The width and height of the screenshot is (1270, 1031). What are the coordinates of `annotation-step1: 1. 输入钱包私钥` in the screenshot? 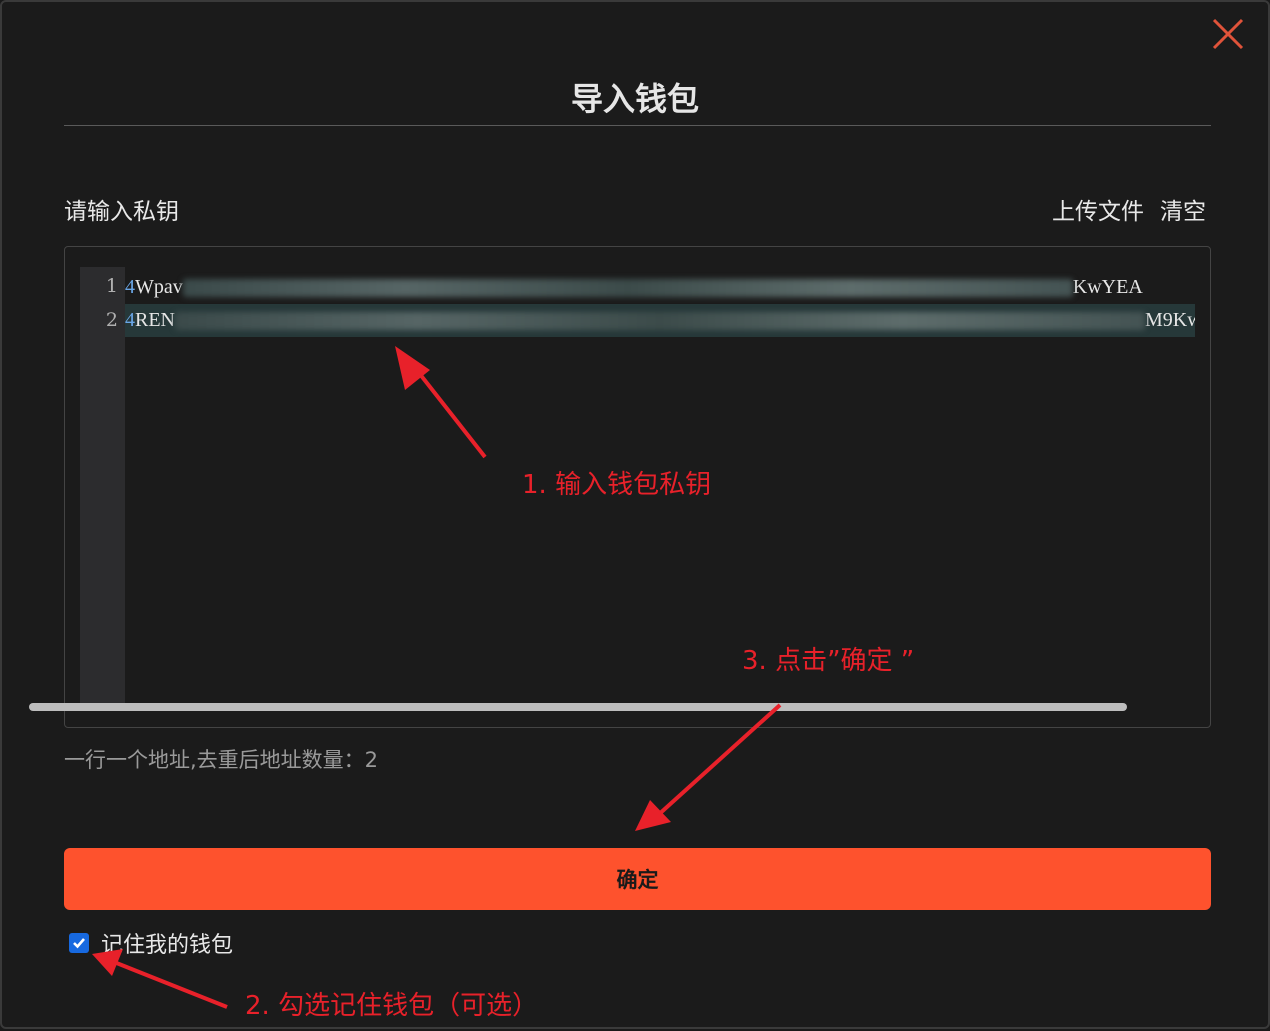 It's located at (617, 485).